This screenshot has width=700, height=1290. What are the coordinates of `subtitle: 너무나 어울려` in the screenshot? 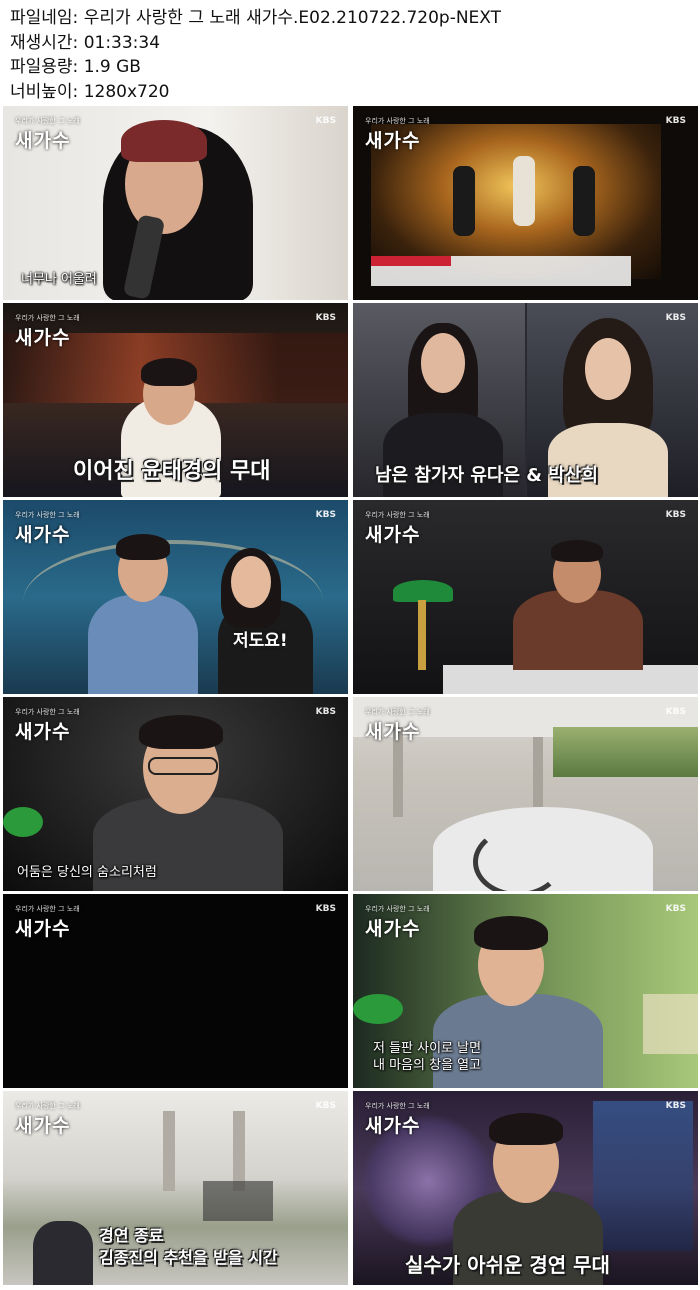 It's located at (59, 279).